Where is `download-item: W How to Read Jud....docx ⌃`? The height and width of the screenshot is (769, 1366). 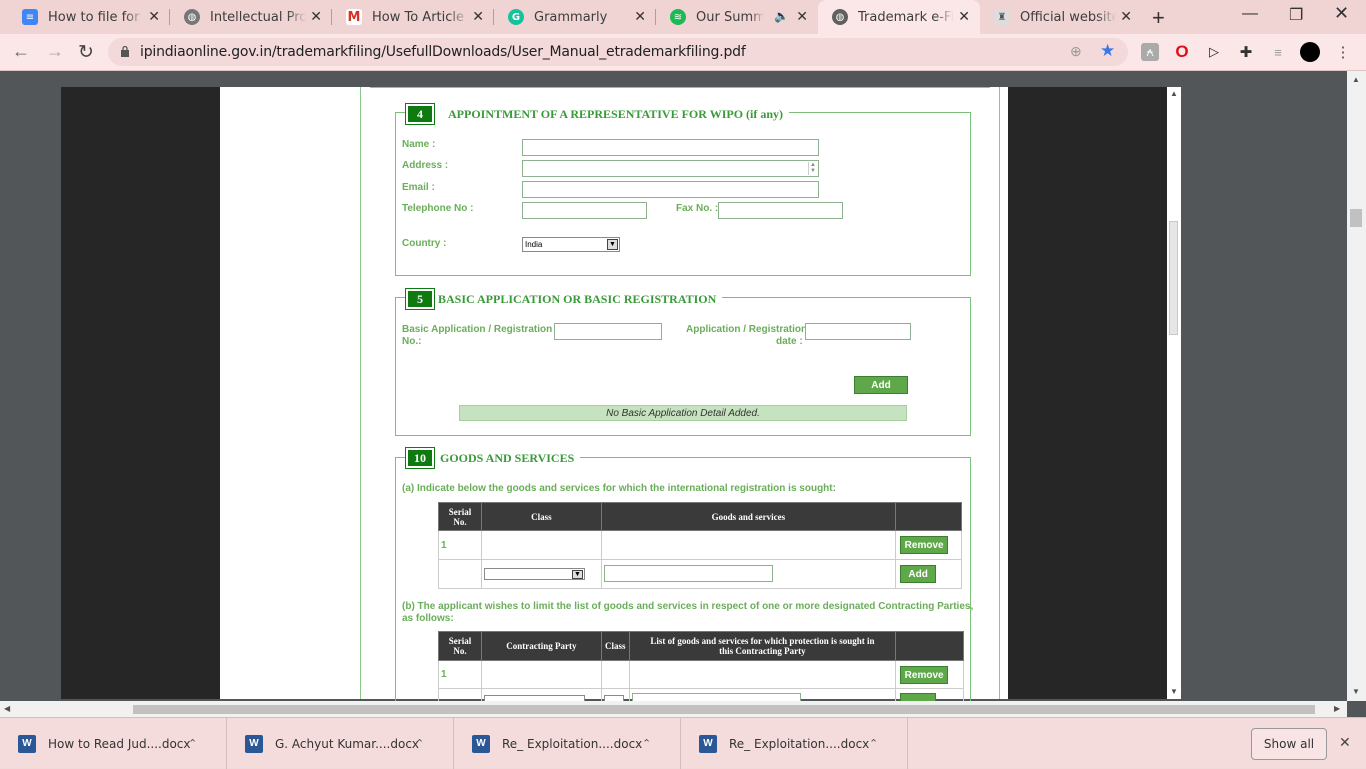
download-item: W How to Read Jud....docx ⌃ is located at coordinates (113, 743).